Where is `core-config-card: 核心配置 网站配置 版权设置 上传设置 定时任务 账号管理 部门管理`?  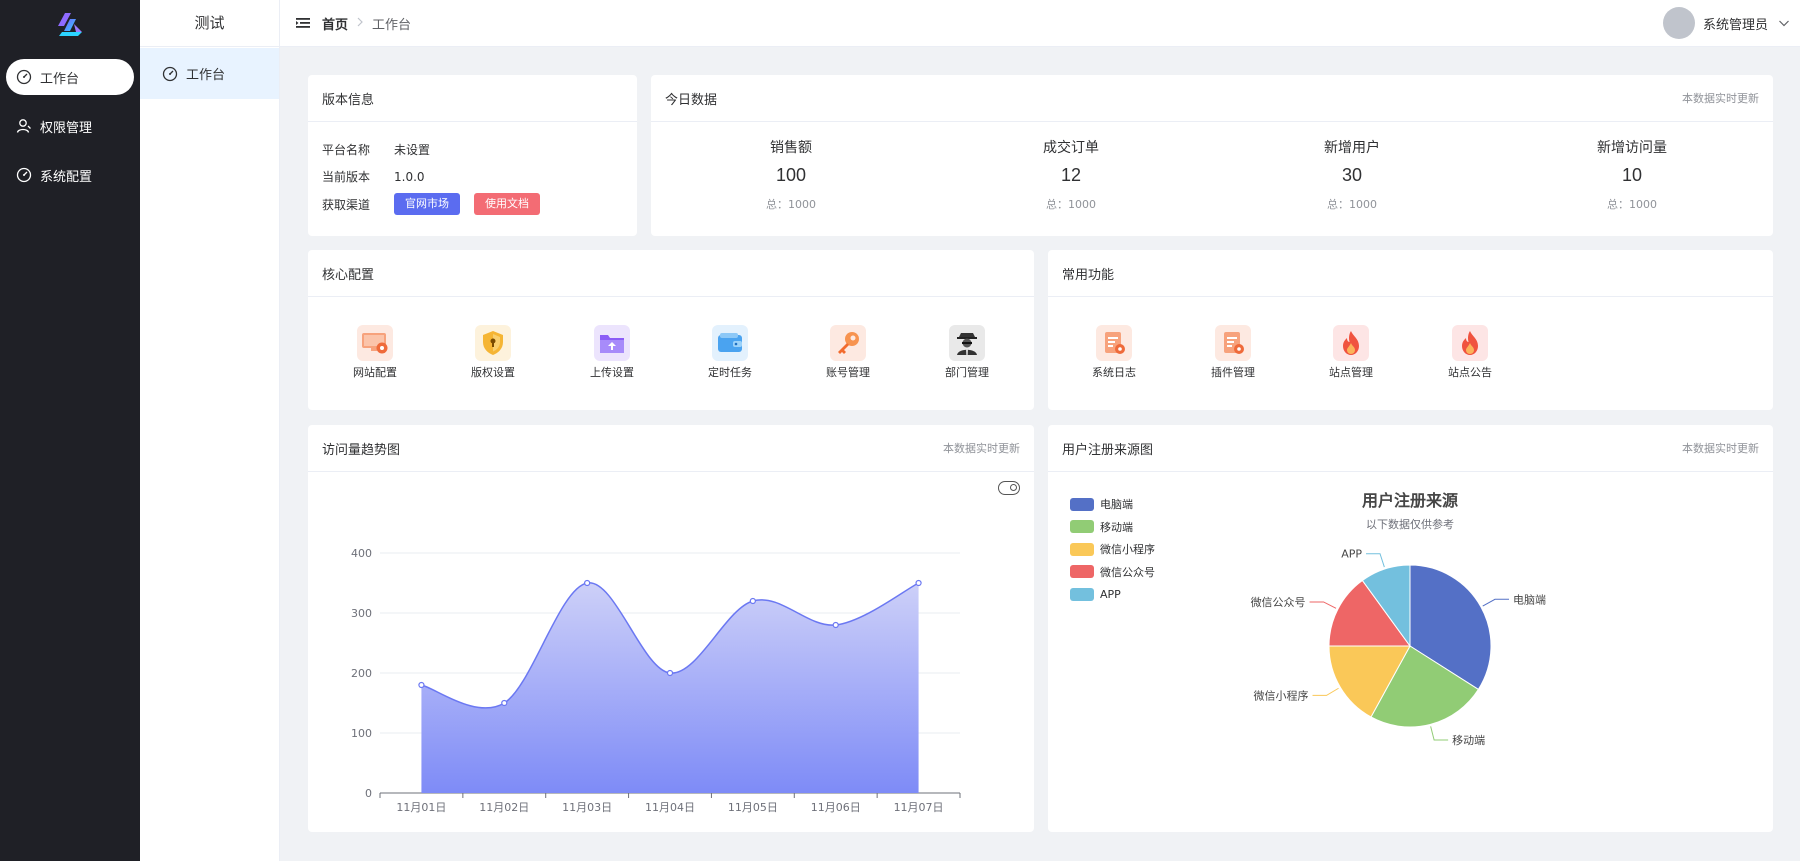
core-config-card: 核心配置 网站配置 版权设置 上传设置 定时任务 账号管理 部门管理 is located at coordinates (671, 330).